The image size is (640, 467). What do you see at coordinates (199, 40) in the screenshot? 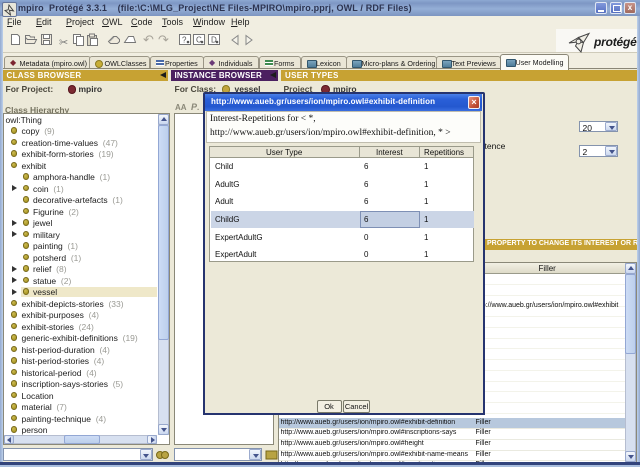
I see `svg-text: C` at bounding box center [199, 40].